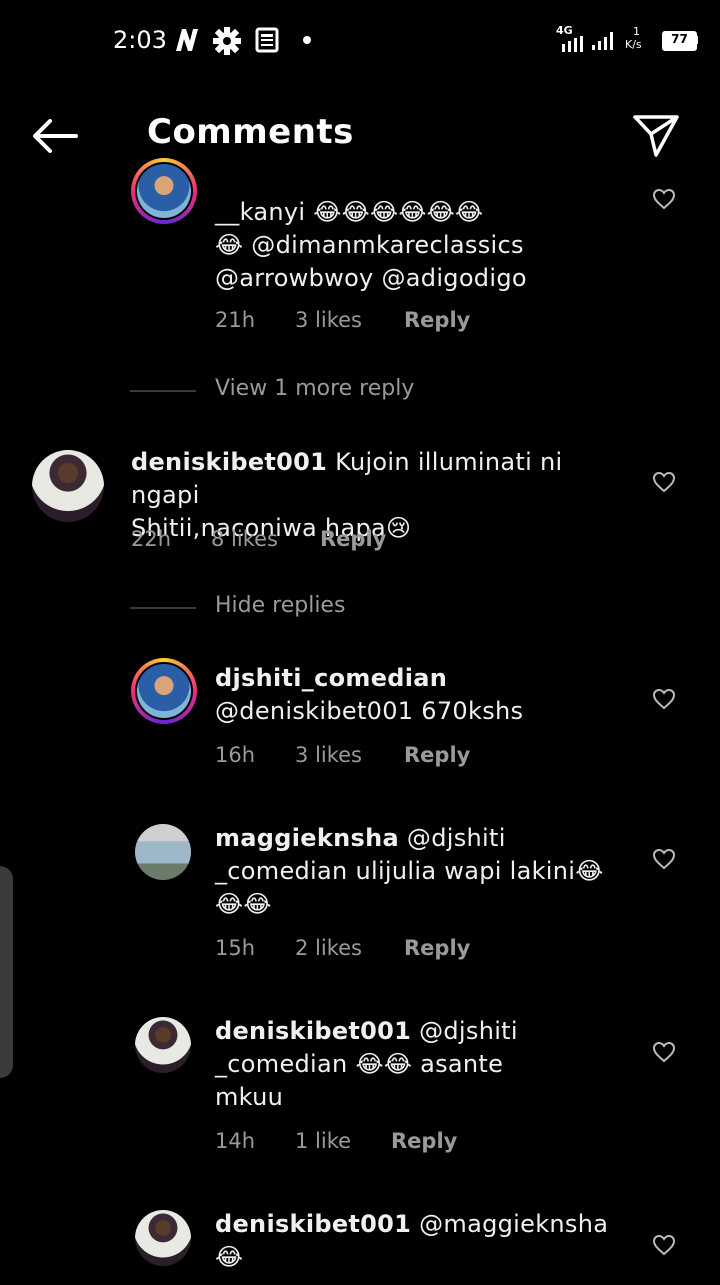 This screenshot has height=1285, width=720. What do you see at coordinates (360, 608) in the screenshot?
I see `hide-replies: Hide replies` at bounding box center [360, 608].